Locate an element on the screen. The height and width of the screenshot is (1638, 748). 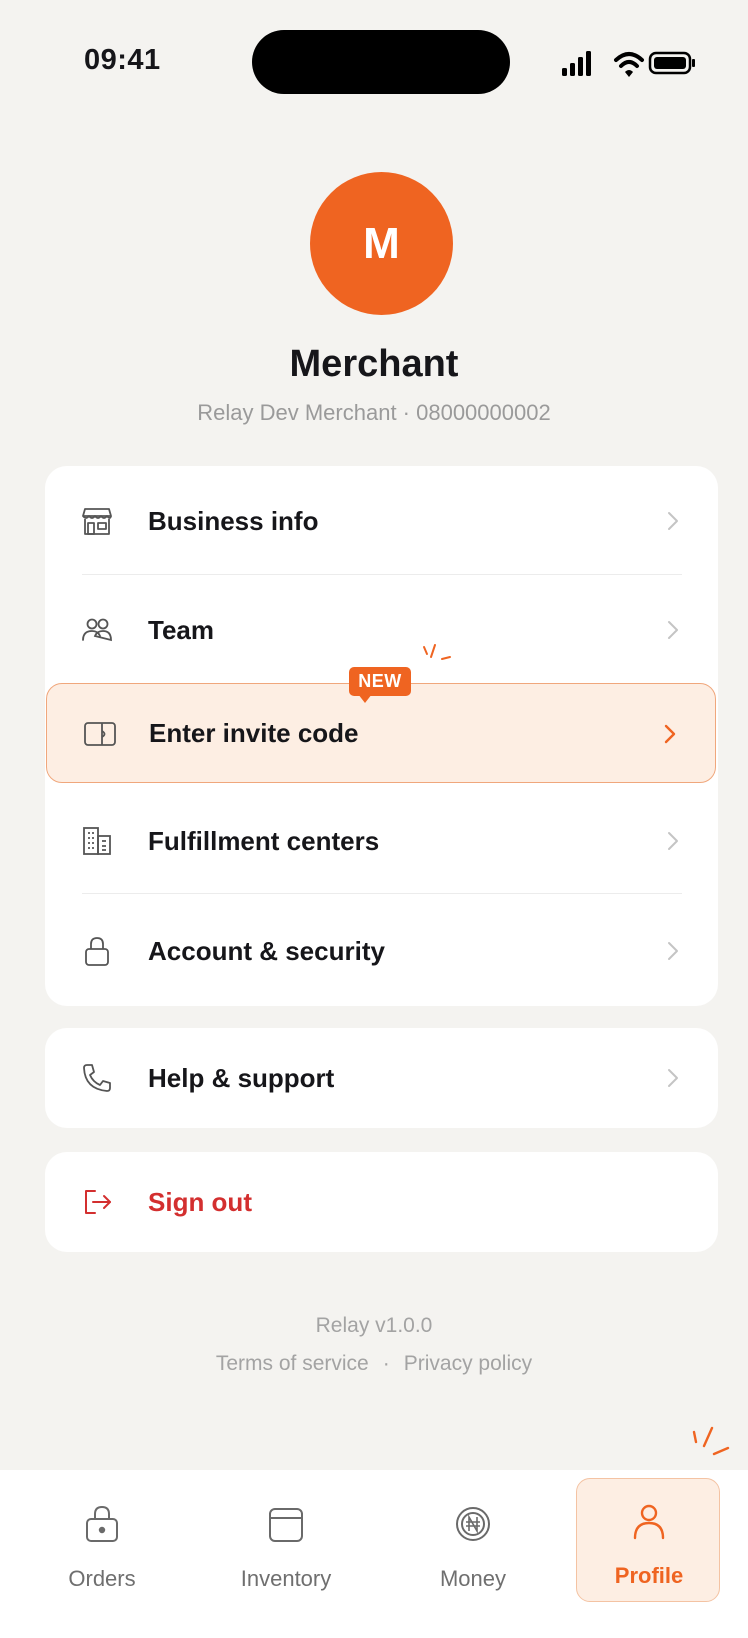
tab-inventory: Inventory is located at coordinates (286, 1546).